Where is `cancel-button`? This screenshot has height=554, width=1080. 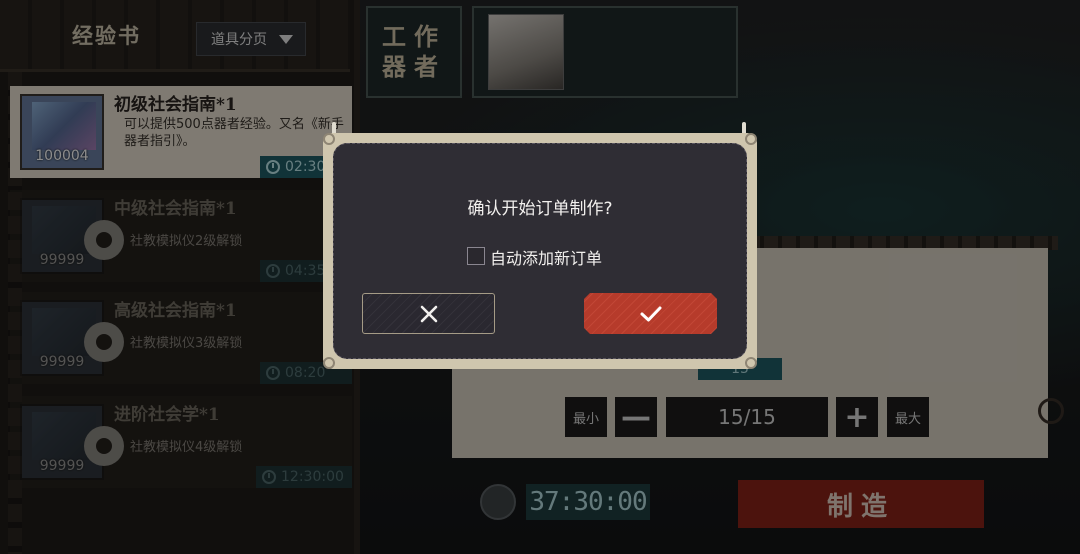 cancel-button is located at coordinates (428, 313).